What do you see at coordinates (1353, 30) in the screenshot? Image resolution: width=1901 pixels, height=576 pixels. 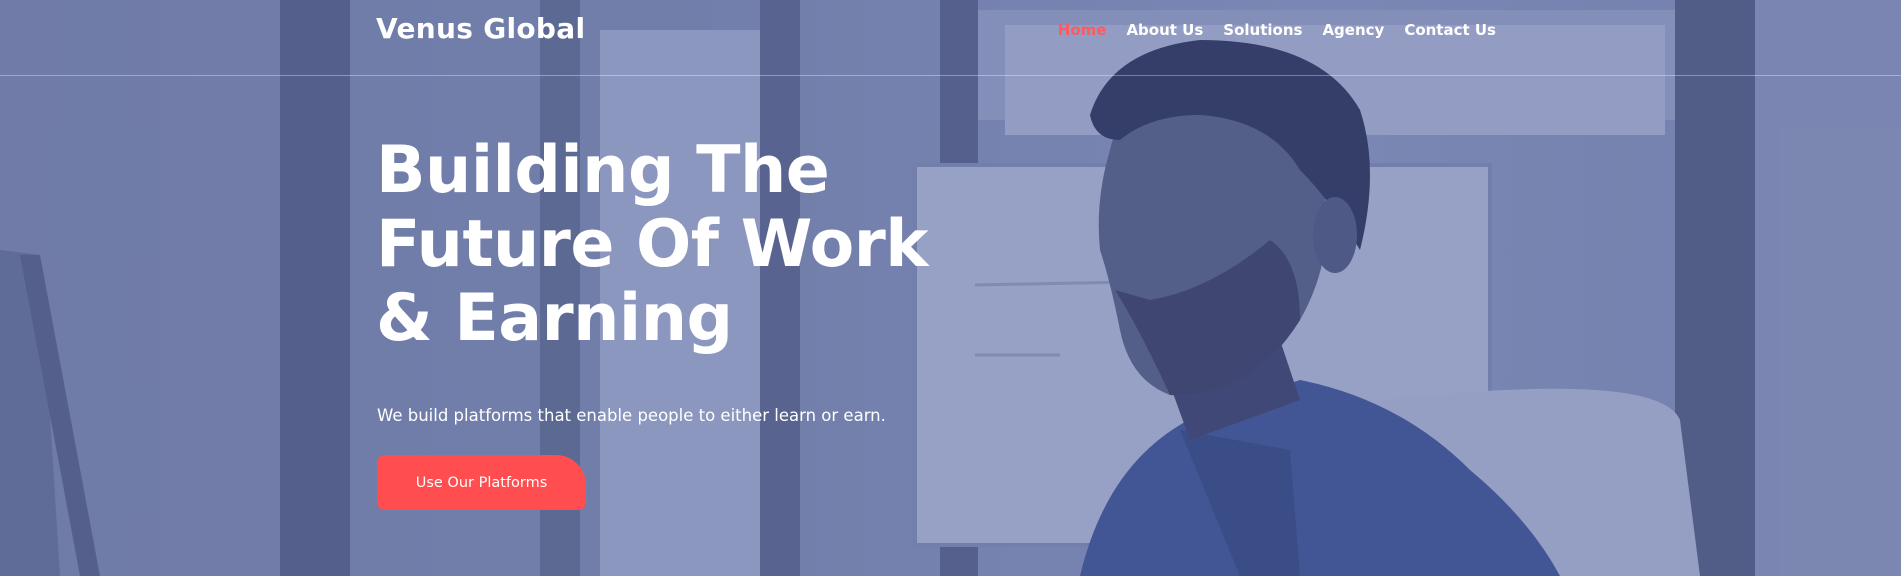 I see `nav-item-agency: Agency` at bounding box center [1353, 30].